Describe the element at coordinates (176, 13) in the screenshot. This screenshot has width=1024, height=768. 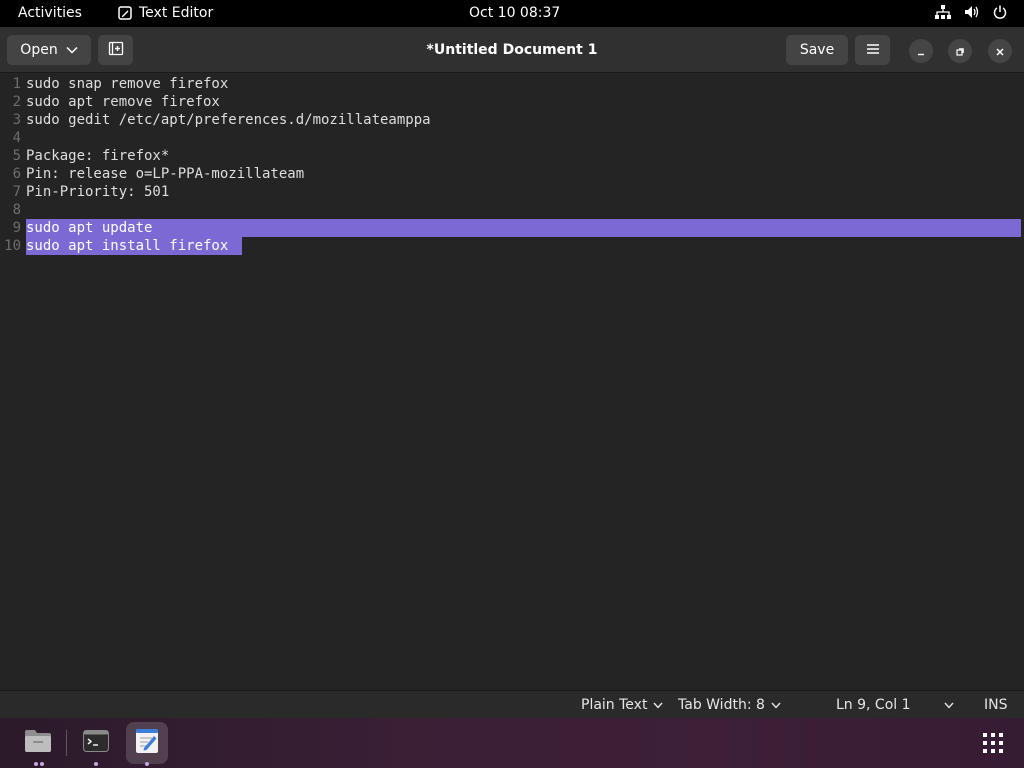
I see `app-menu-label: Text Editor` at that location.